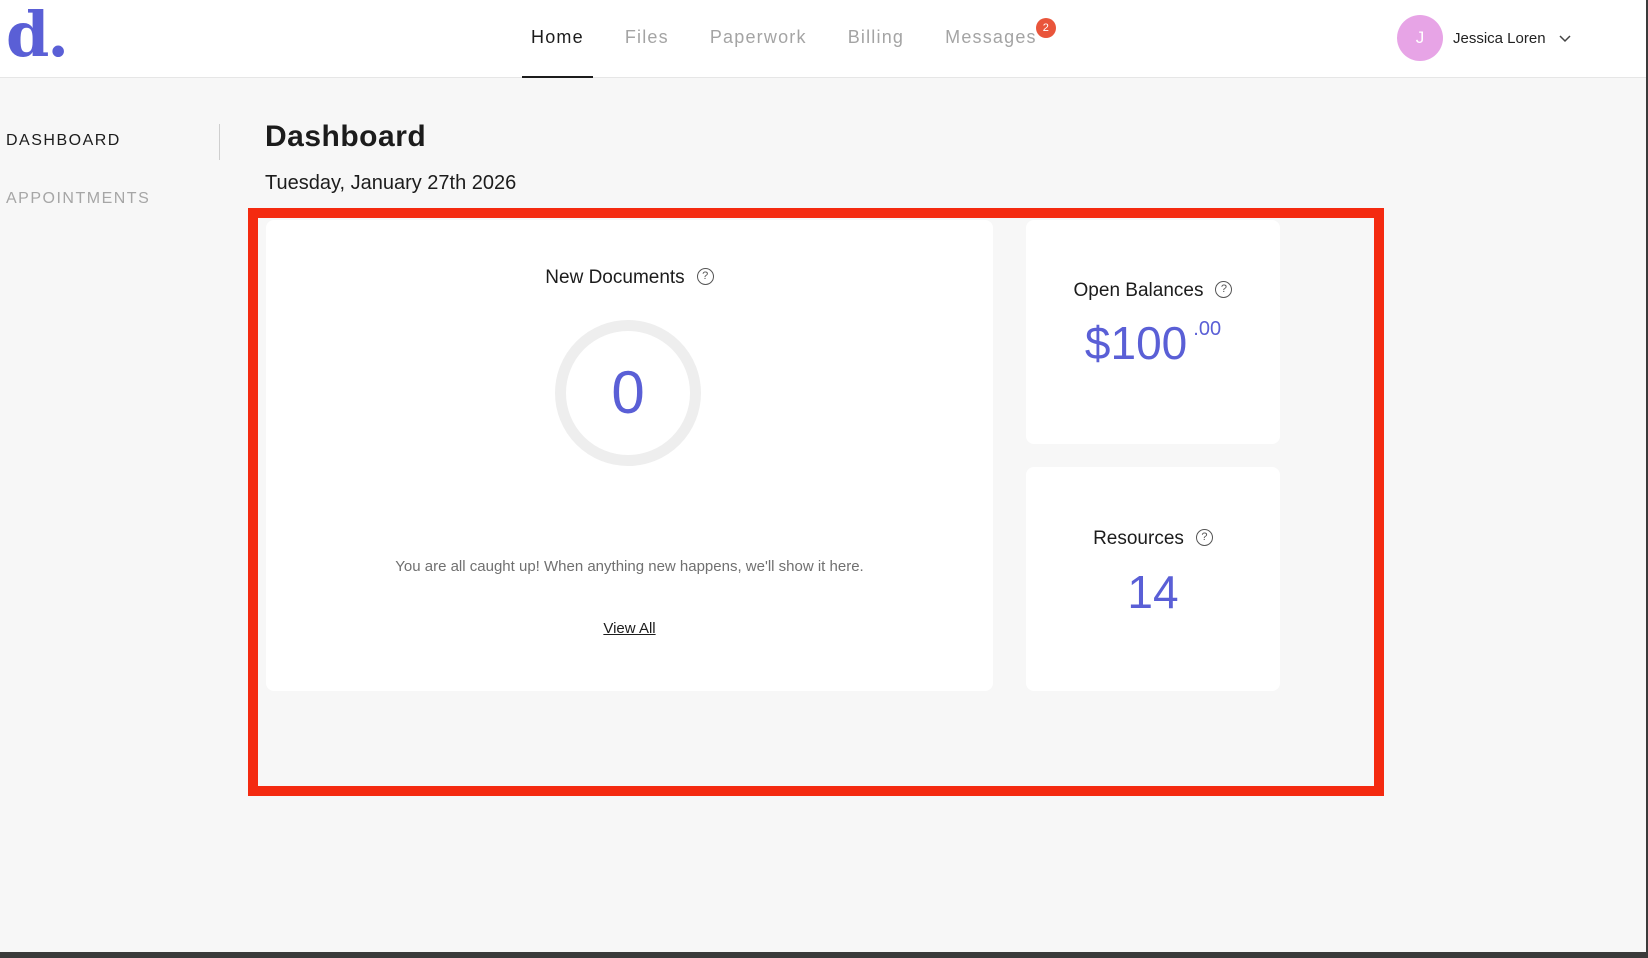 The width and height of the screenshot is (1648, 958). I want to click on page-date: Tuesday, January 27th 2026, so click(391, 183).